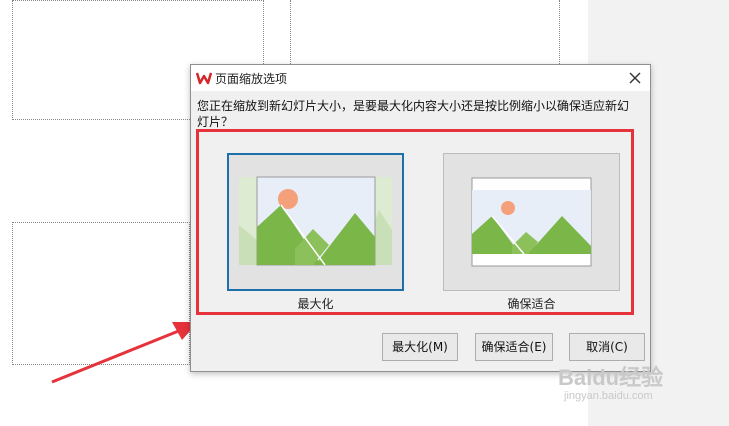 This screenshot has width=729, height=426. Describe the element at coordinates (251, 79) in the screenshot. I see `dialog-title: 页面缩放选项` at that location.